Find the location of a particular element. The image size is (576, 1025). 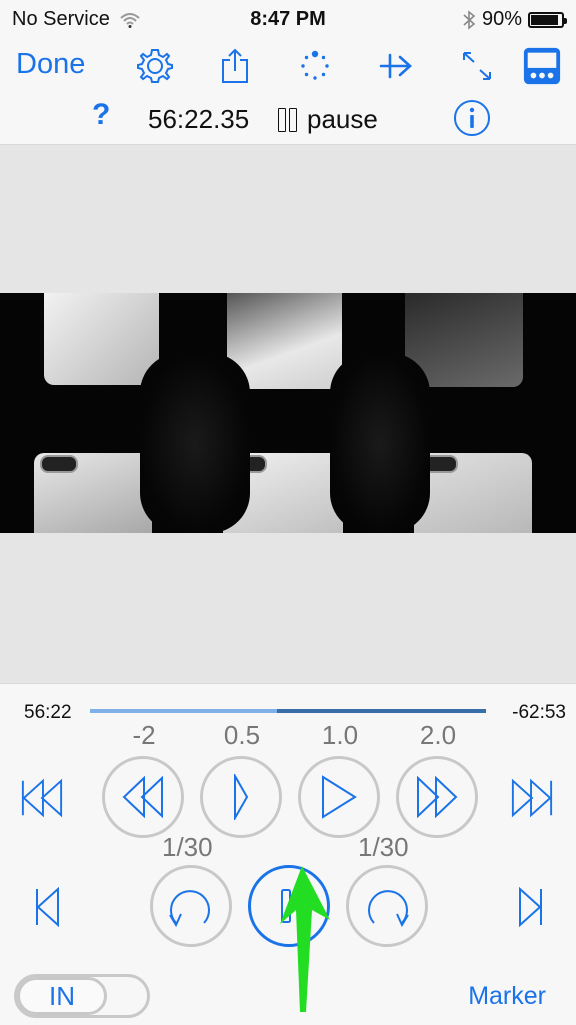

frame-back-button is located at coordinates (191, 906).